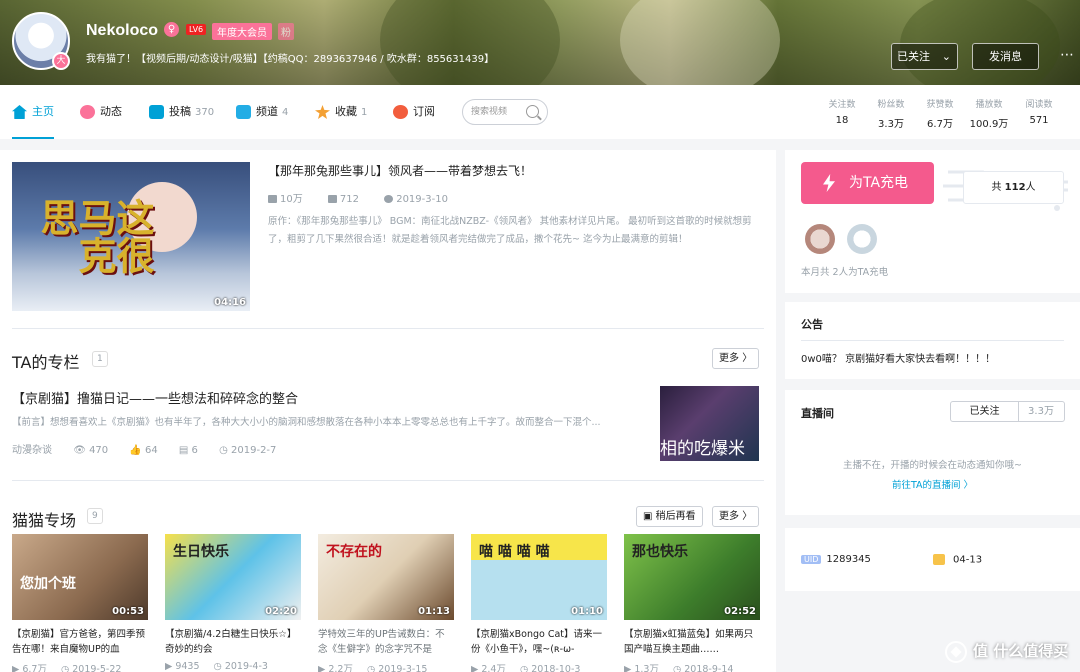  I want to click on video-title: 【京剧猫xBongo Cat】请来一份《小鱼干》，嘿~(ʀ-ω-, so click(539, 642).